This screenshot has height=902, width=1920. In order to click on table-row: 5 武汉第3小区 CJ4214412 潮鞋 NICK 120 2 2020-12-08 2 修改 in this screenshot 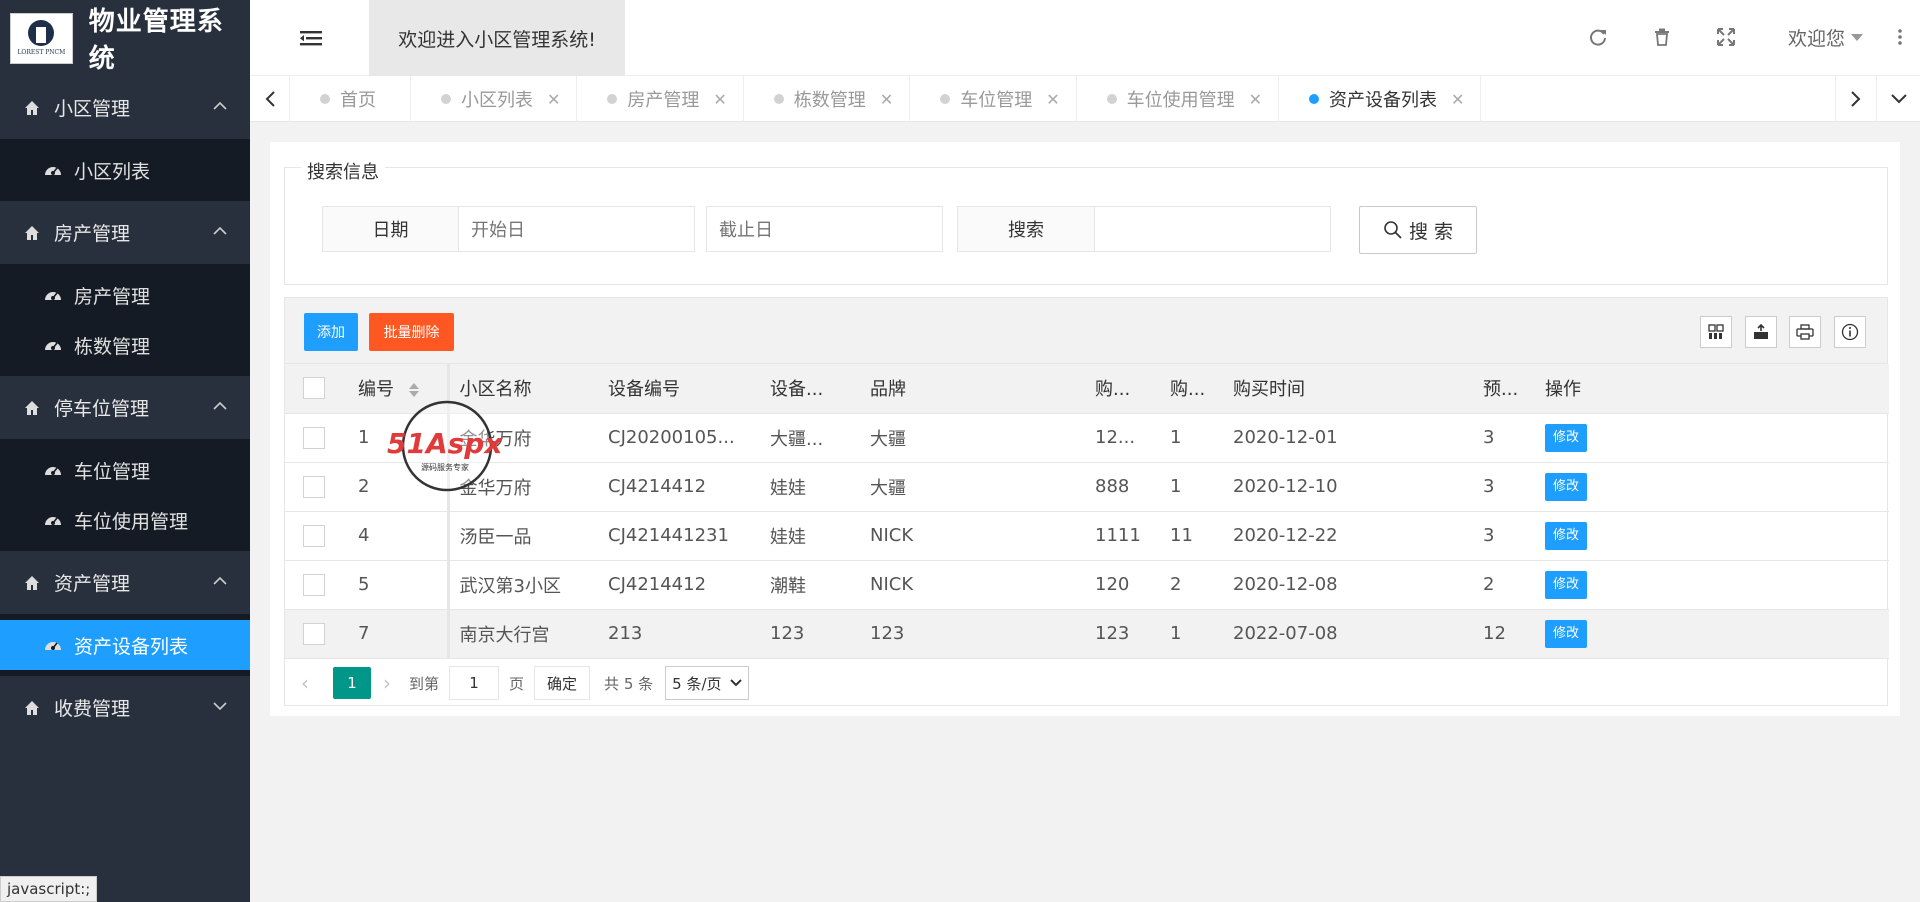, I will do `click(1087, 585)`.